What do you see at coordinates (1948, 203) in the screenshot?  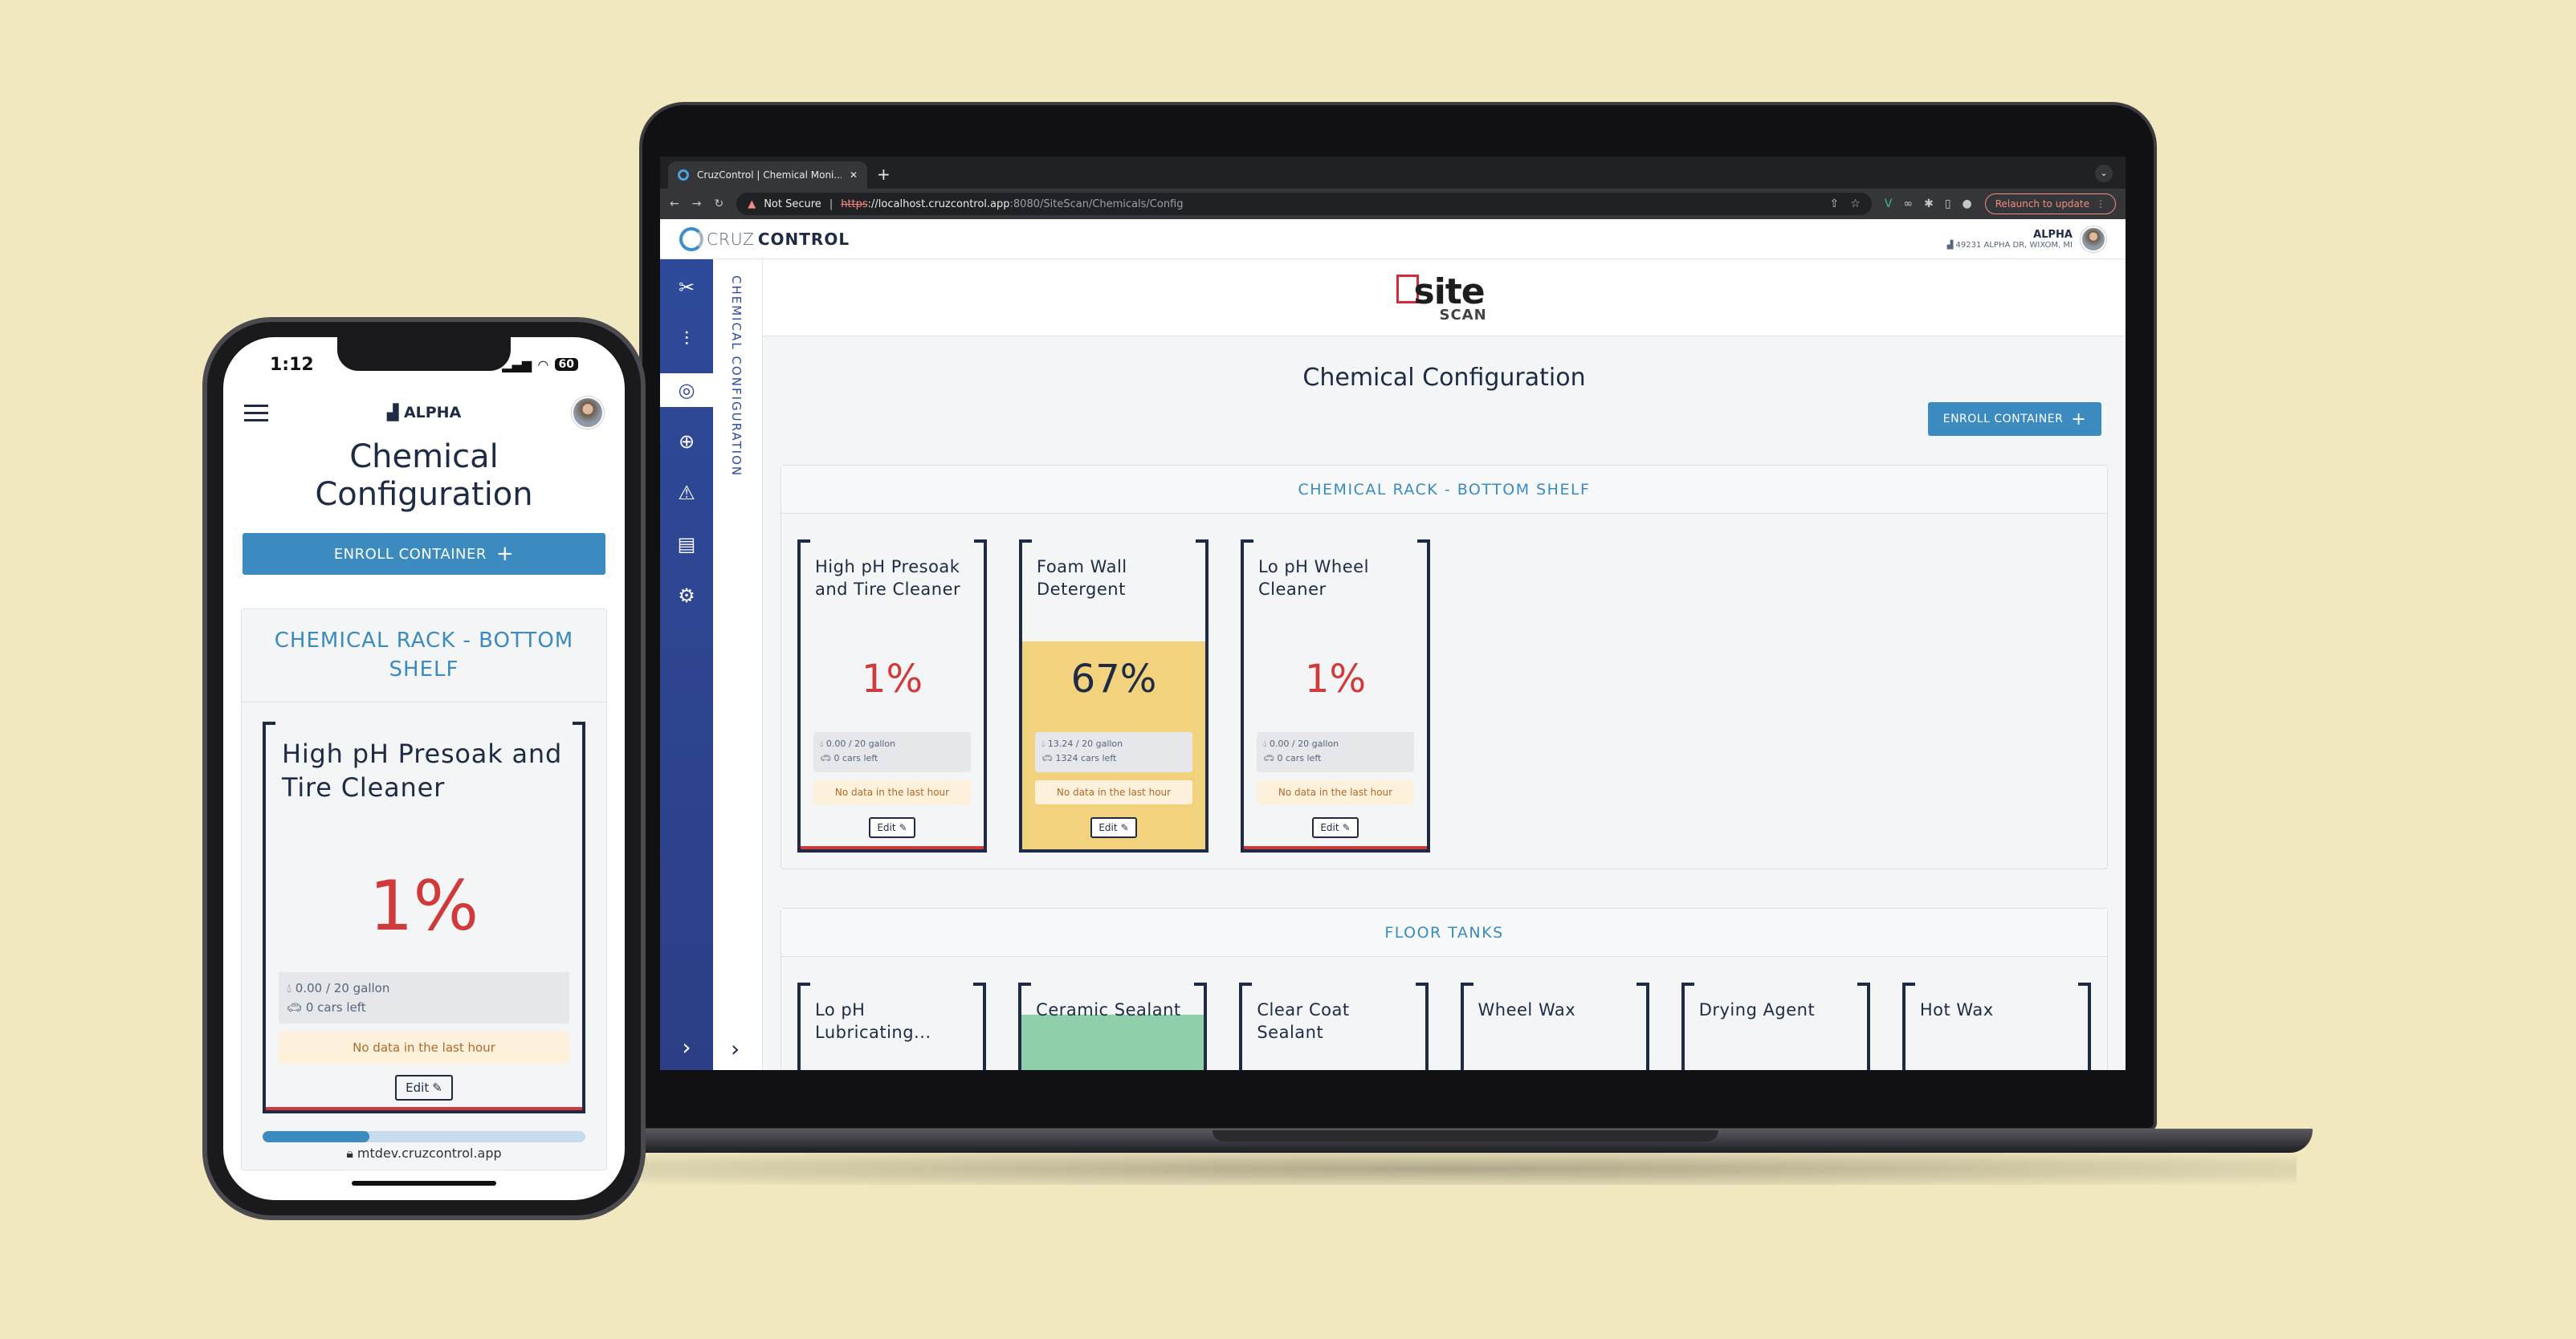 I see `sidepanel-icon: ▯` at bounding box center [1948, 203].